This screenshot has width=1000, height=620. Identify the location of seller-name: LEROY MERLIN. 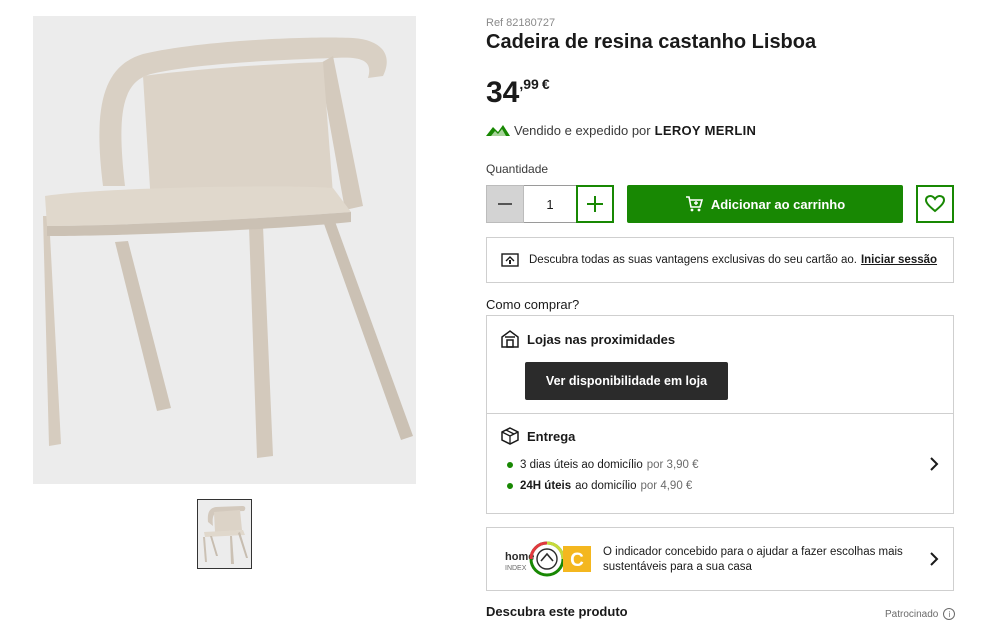
(705, 130).